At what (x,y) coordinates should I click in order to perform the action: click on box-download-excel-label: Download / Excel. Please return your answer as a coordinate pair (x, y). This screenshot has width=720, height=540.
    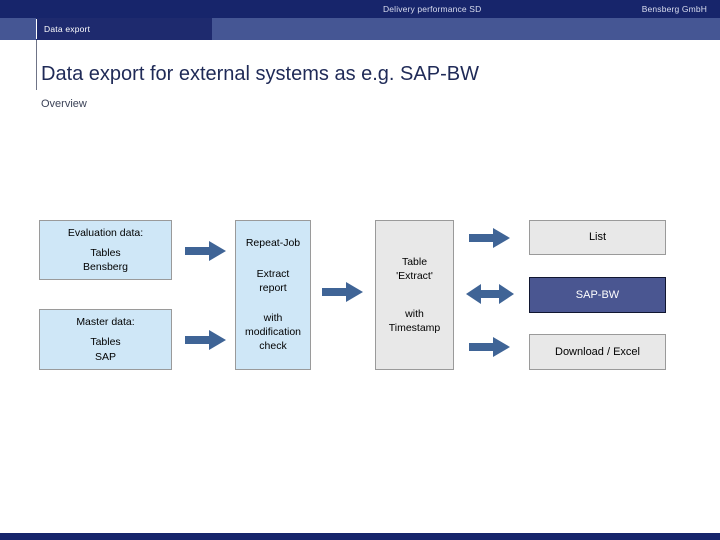
    Looking at the image, I should click on (597, 351).